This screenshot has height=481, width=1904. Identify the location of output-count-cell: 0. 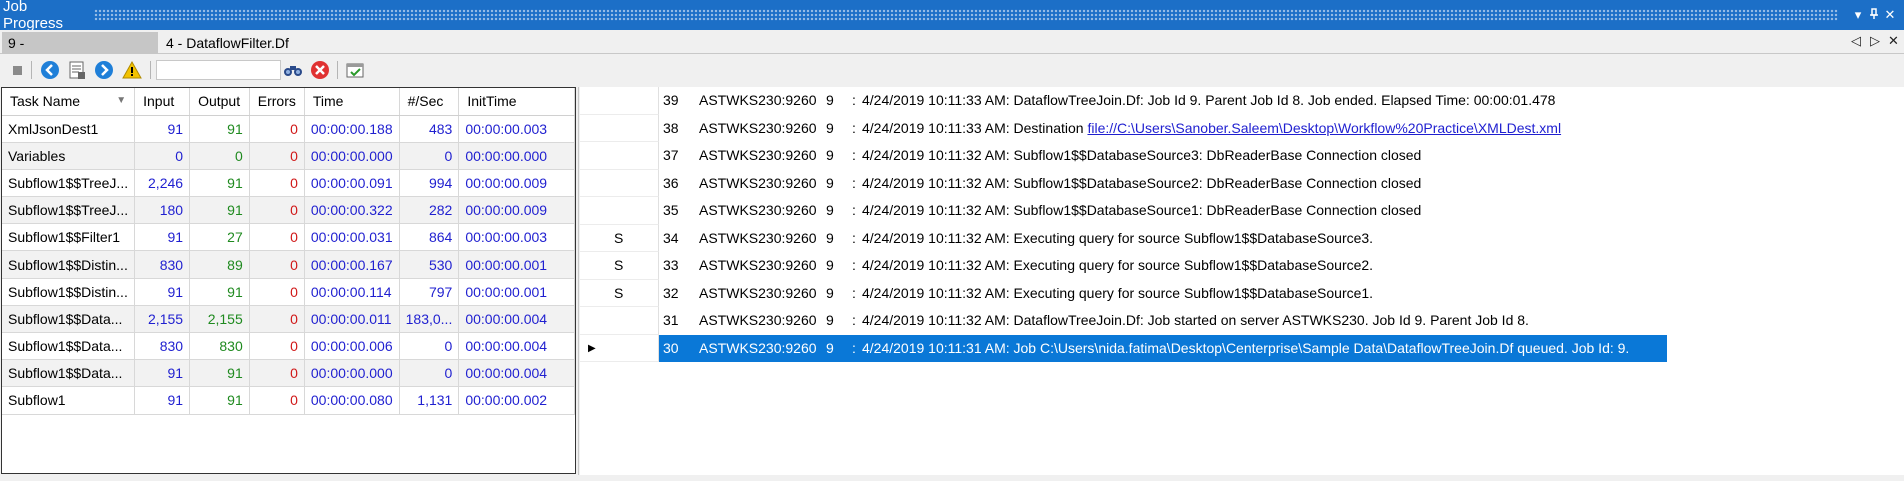
(219, 156).